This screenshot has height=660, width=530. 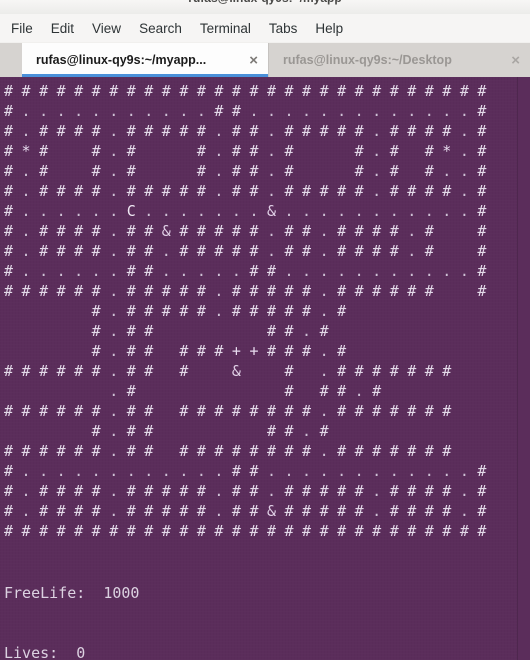 What do you see at coordinates (260, 291) in the screenshot?
I see `maze-row: # # # # # #. # # # # #. # # # # #. # # # # # # #` at bounding box center [260, 291].